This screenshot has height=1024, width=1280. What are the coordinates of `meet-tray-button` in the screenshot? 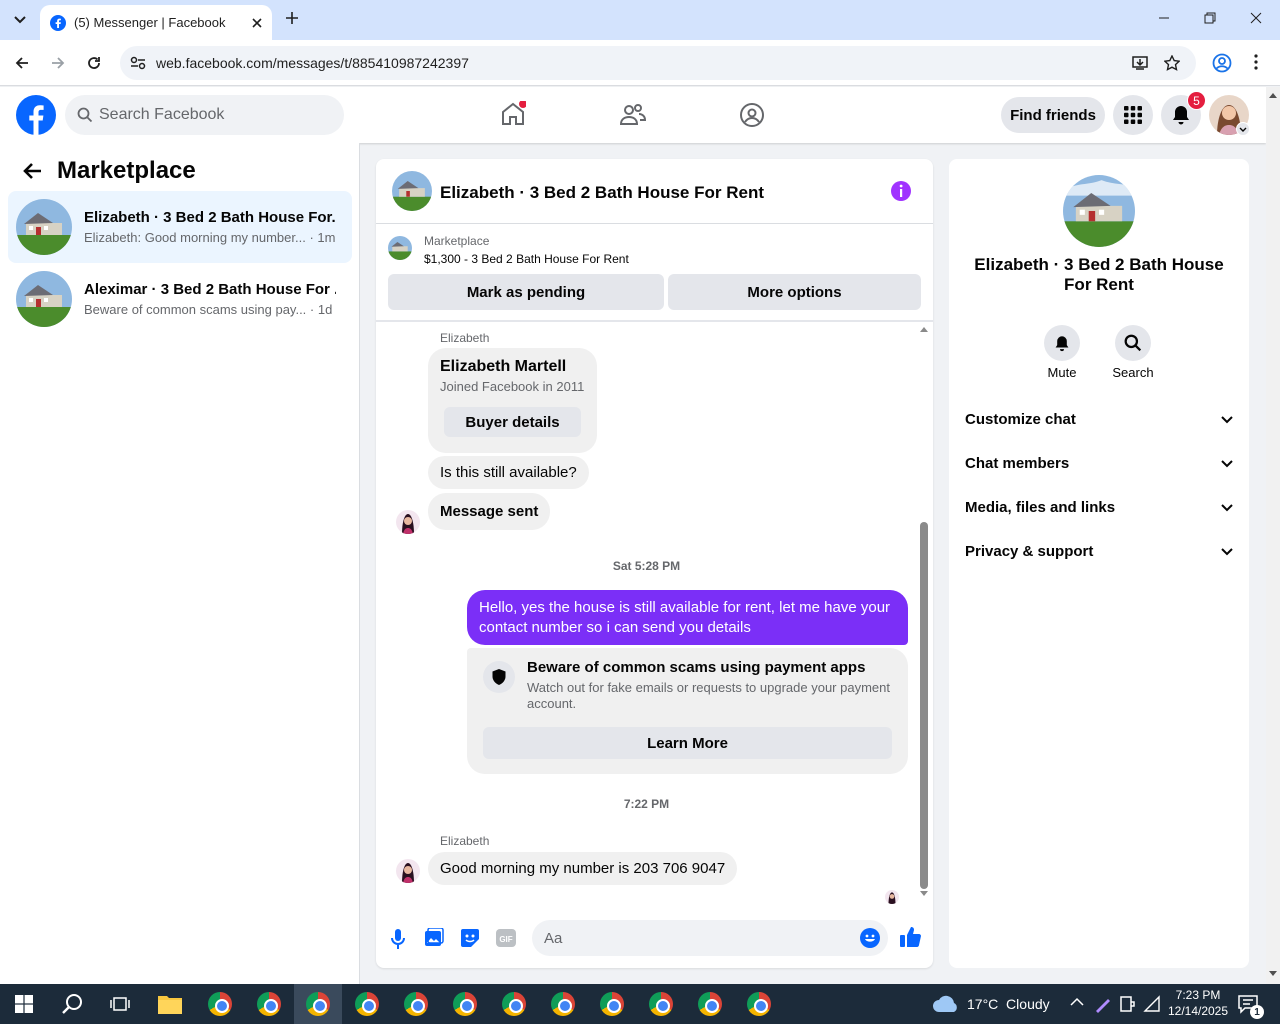 It's located at (1127, 1004).